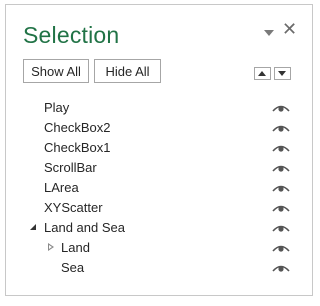 This screenshot has width=320, height=306. What do you see at coordinates (77, 127) in the screenshot?
I see `object-name: CheckBox2` at bounding box center [77, 127].